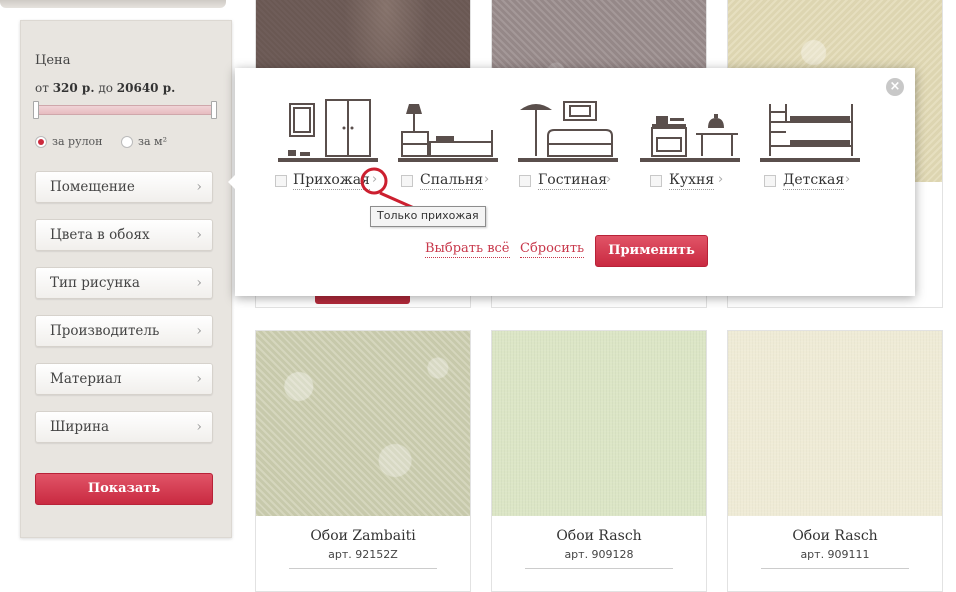 This screenshot has height=592, width=956. Describe the element at coordinates (124, 489) in the screenshot. I see `show-button: Показать` at that location.